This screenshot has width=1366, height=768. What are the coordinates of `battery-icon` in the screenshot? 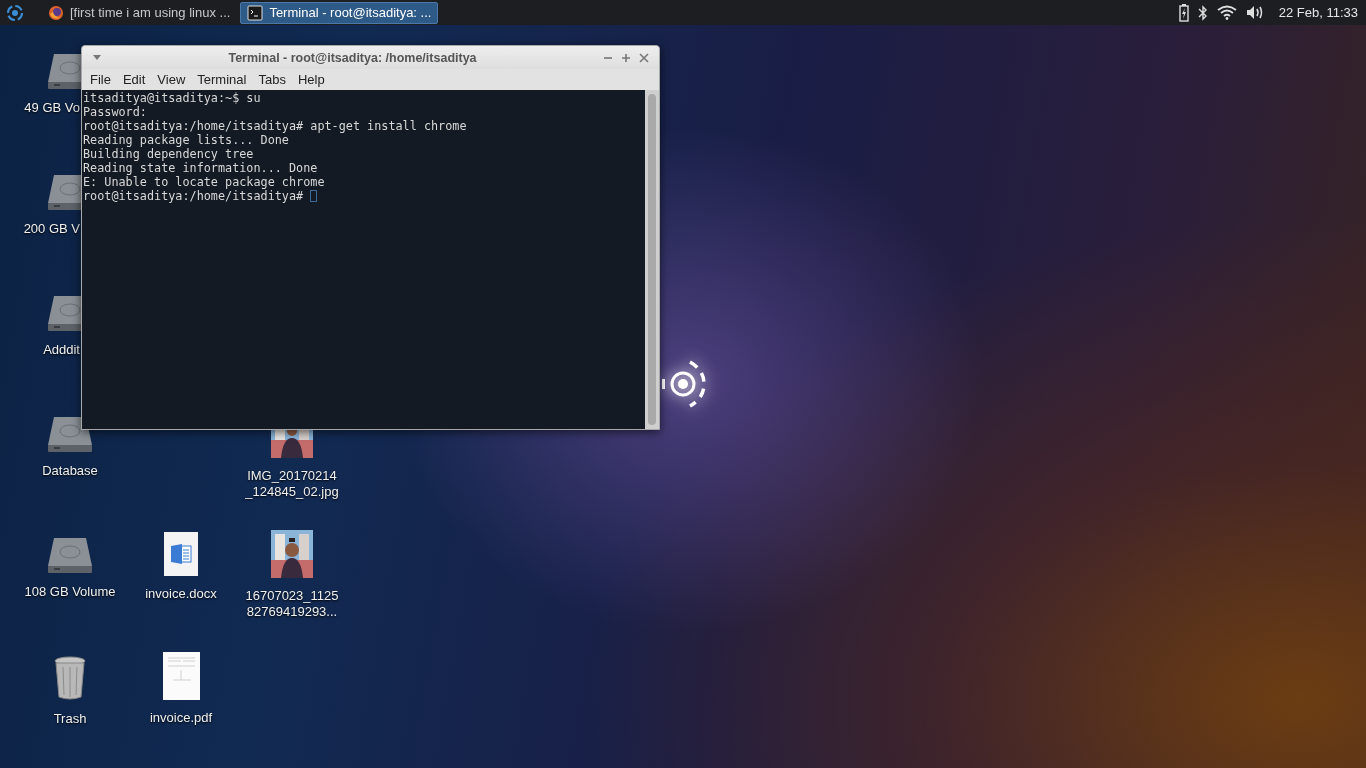 It's located at (1183, 12).